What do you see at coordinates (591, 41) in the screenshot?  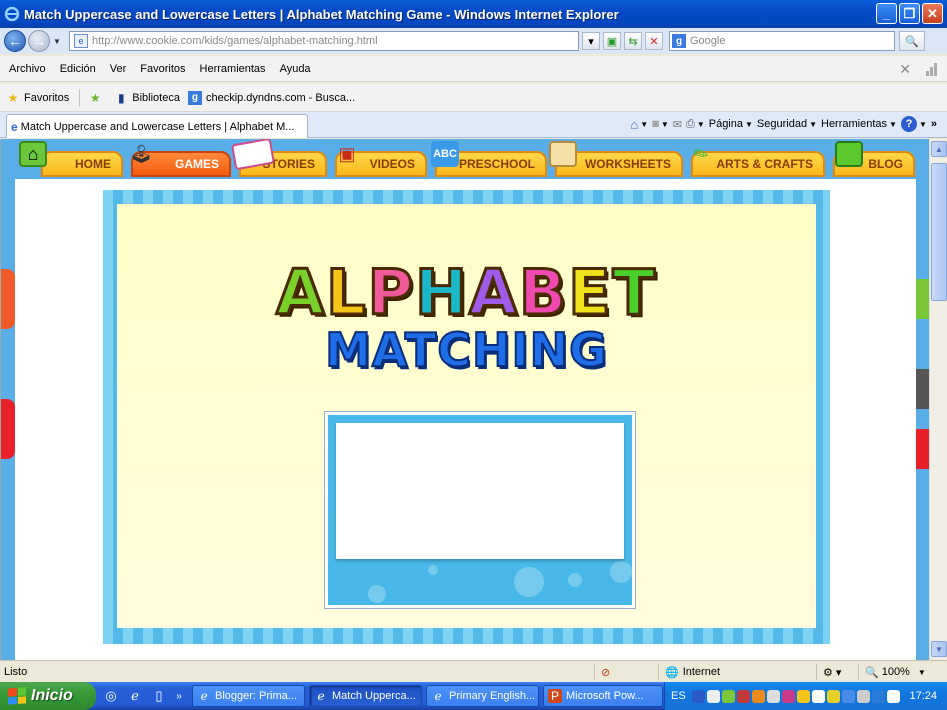 I see `address-dropdown-icon: ▾` at bounding box center [591, 41].